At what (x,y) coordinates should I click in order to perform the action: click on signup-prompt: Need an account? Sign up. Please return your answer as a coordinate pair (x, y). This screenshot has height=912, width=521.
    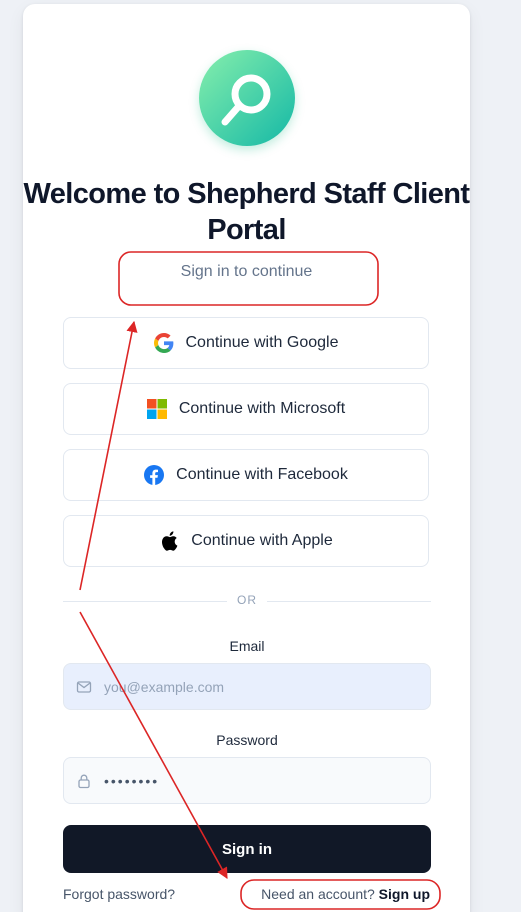
    Looking at the image, I should click on (345, 894).